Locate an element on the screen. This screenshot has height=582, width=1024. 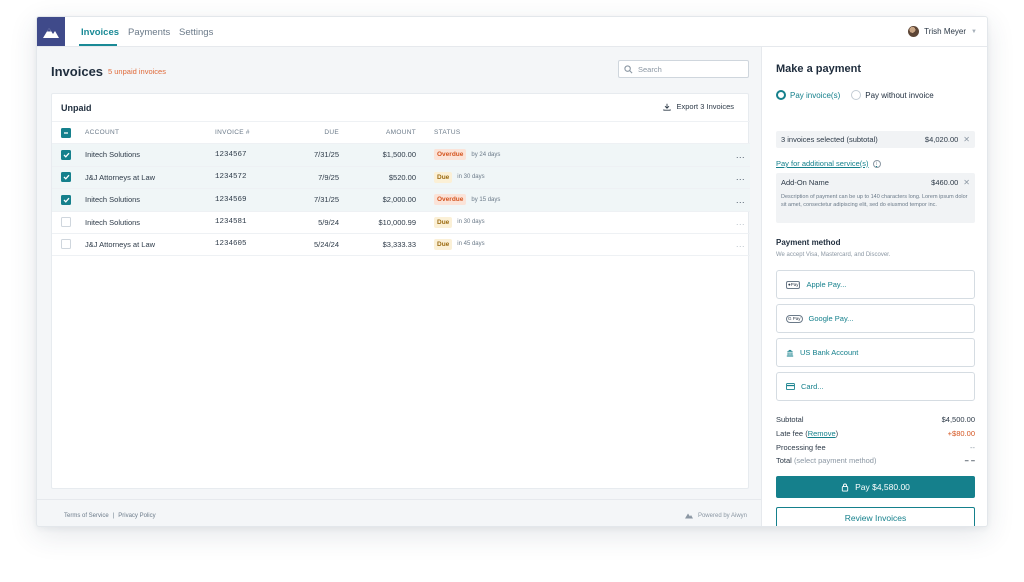
credit-card-icon is located at coordinates (790, 386).